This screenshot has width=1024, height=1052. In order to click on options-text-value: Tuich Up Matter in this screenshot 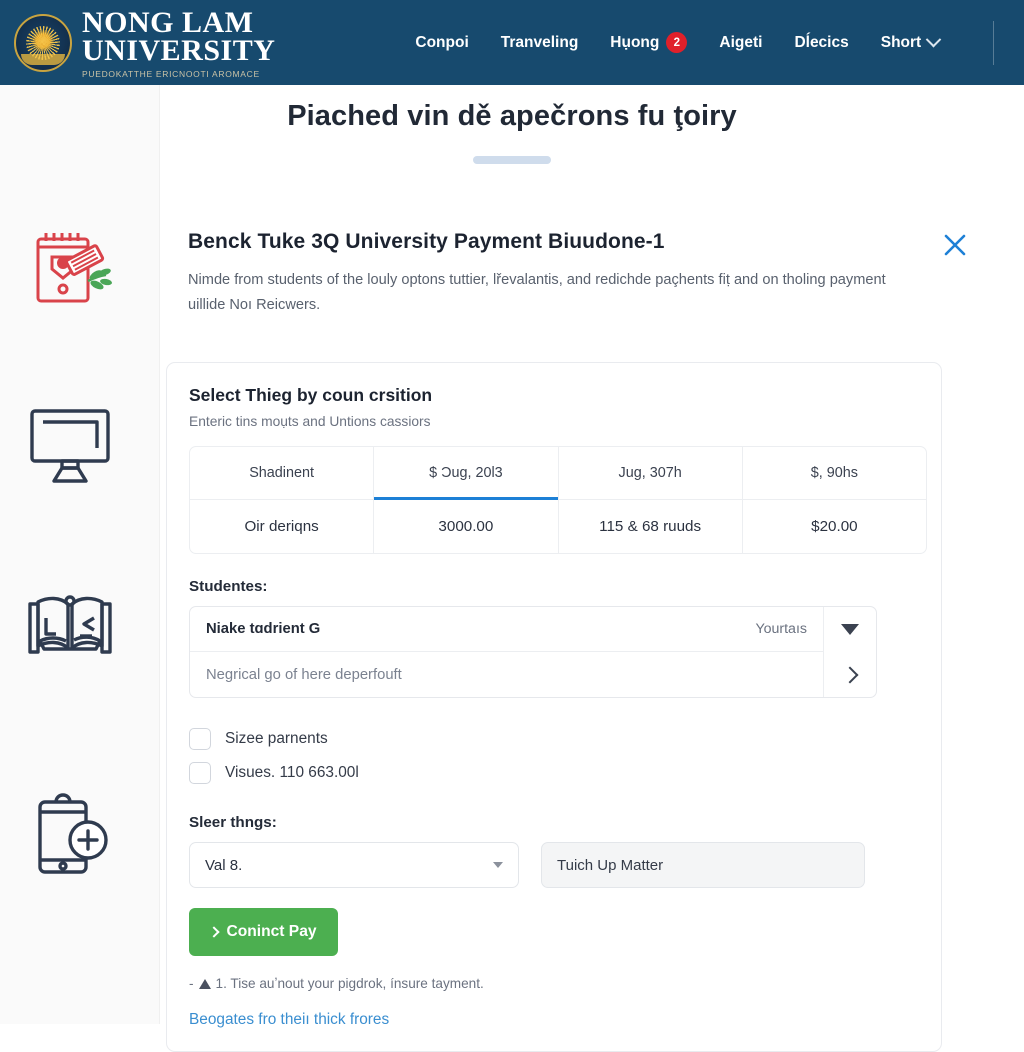, I will do `click(610, 865)`.